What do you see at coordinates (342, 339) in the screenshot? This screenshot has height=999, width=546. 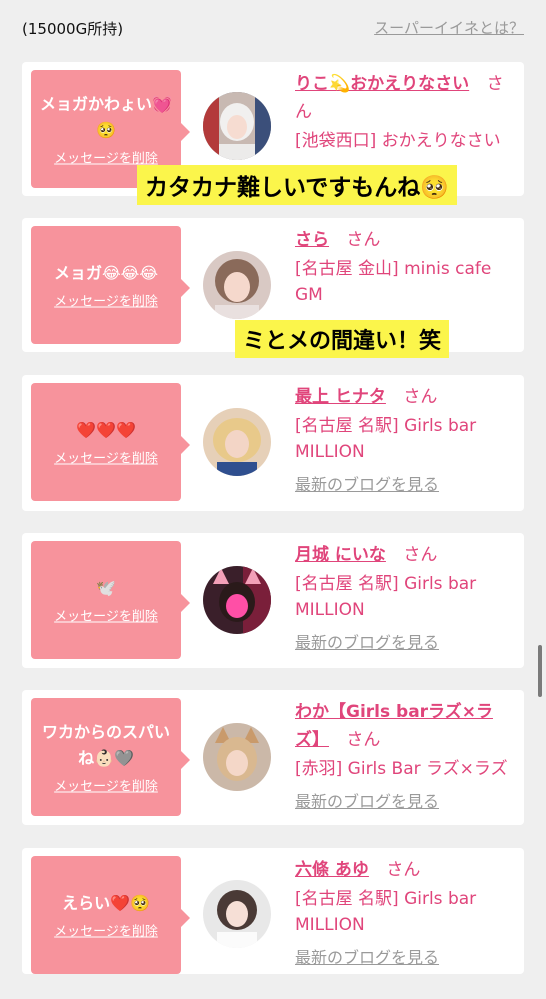 I see `overlay-caption: ミとメの間違い！笑` at bounding box center [342, 339].